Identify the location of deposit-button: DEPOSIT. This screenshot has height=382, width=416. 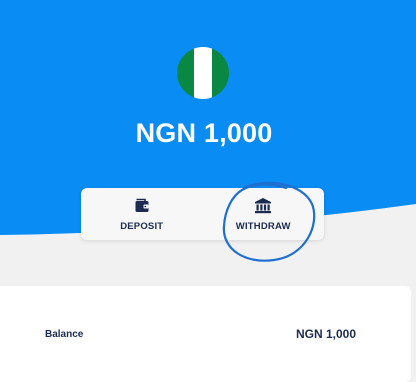
(142, 214).